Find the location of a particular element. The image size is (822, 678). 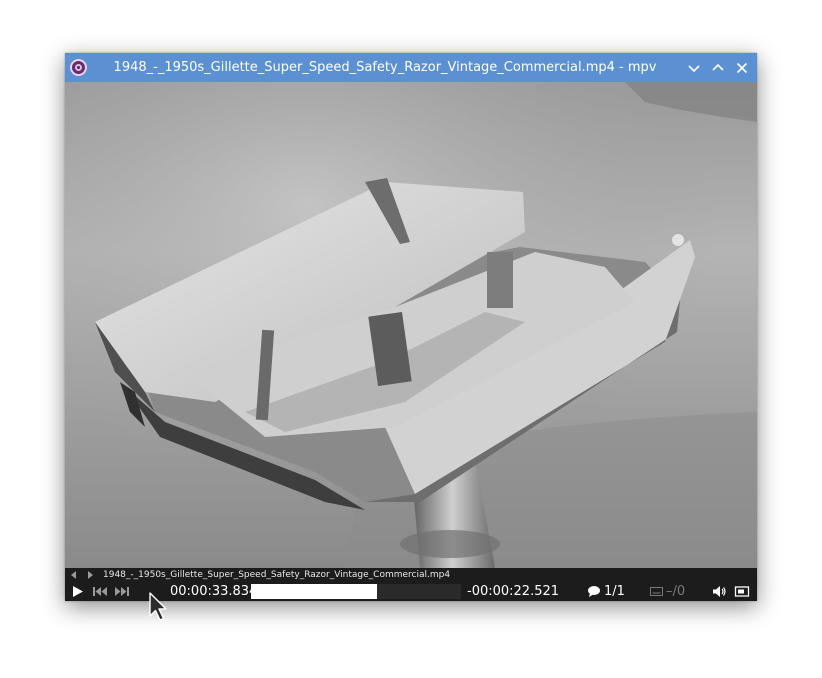

mpv-app-icon is located at coordinates (78, 67).